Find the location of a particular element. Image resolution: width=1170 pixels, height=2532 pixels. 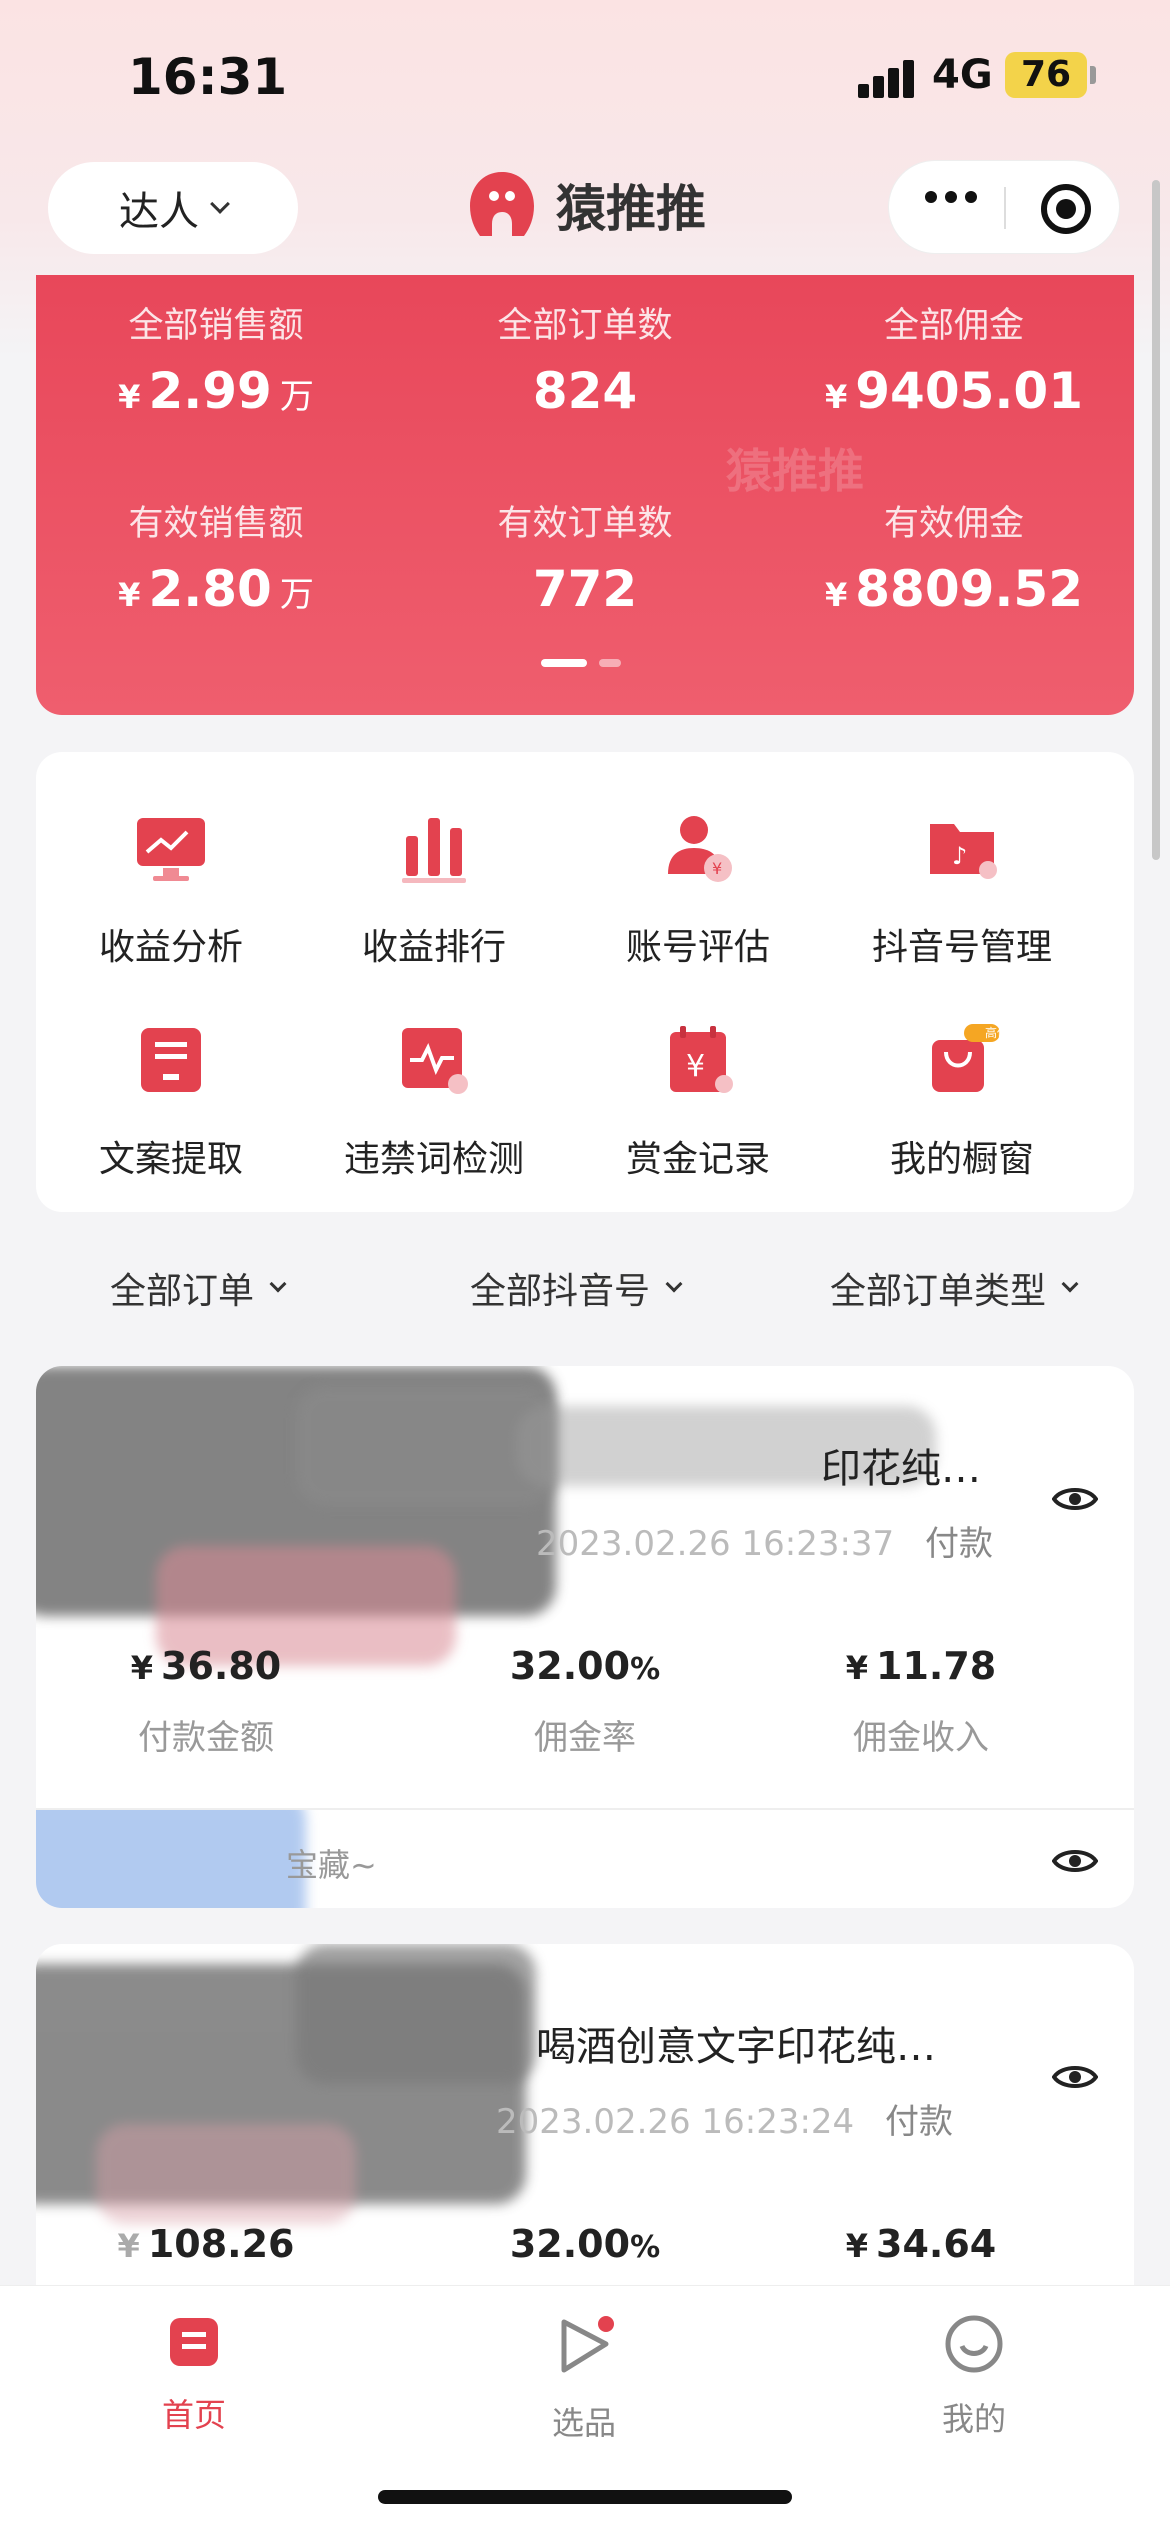

role-selector: 达人 is located at coordinates (173, 208).